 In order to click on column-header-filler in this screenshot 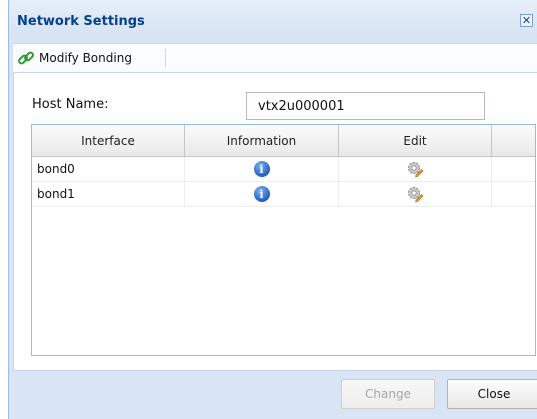, I will do `click(513, 140)`.